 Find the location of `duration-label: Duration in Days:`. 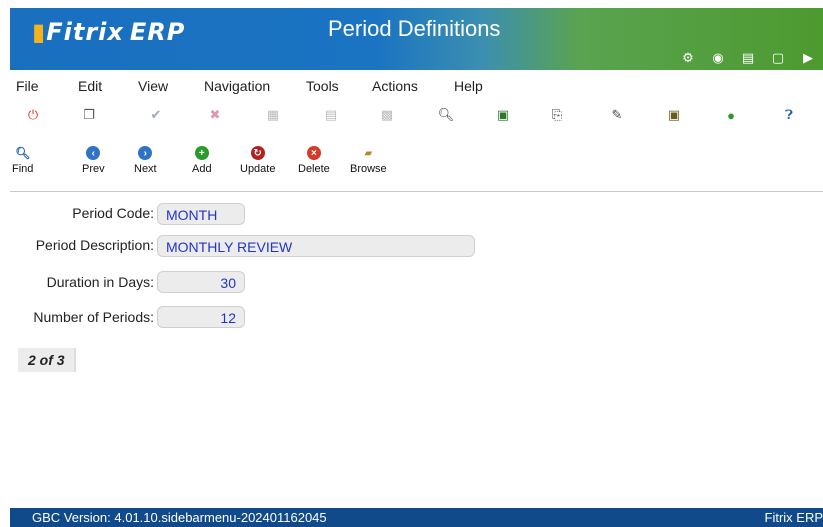

duration-label: Duration in Days: is located at coordinates (100, 282).